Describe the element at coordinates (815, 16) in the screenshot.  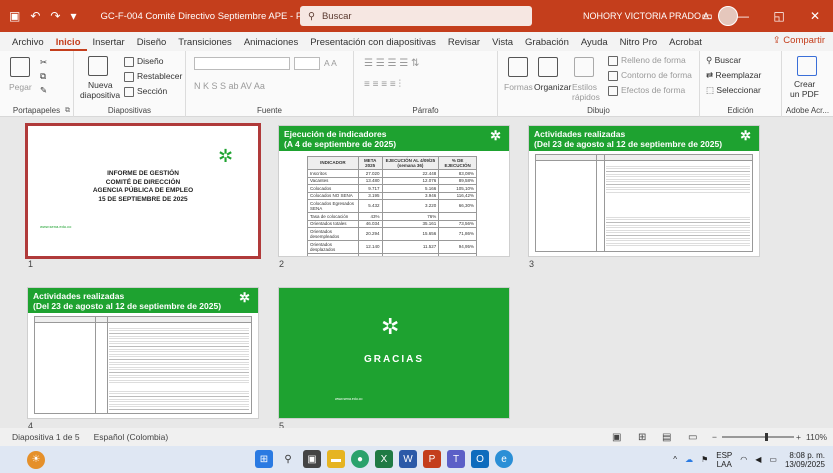
I see `close-icon: ✕` at that location.